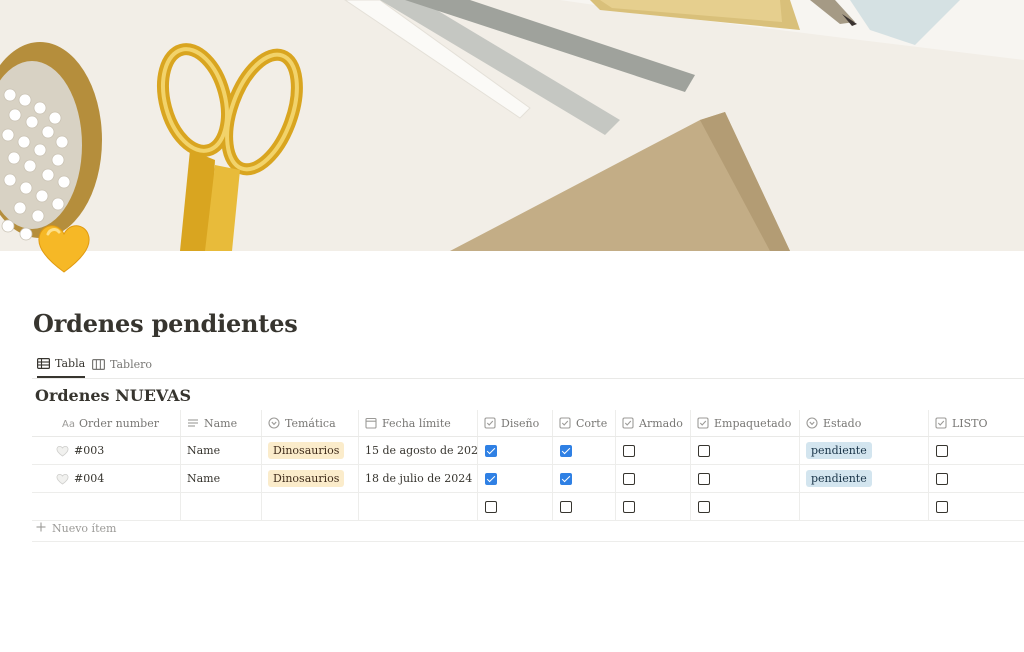 This screenshot has width=1024, height=652. What do you see at coordinates (418, 423) in the screenshot?
I see `column-header-fecha-limite: Fecha límite` at bounding box center [418, 423].